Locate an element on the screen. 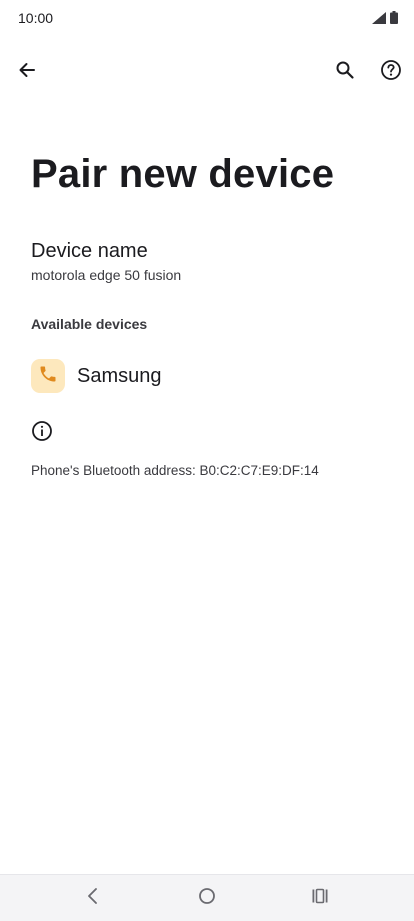 Image resolution: width=414 pixels, height=921 pixels. nav-recents-button is located at coordinates (320, 898).